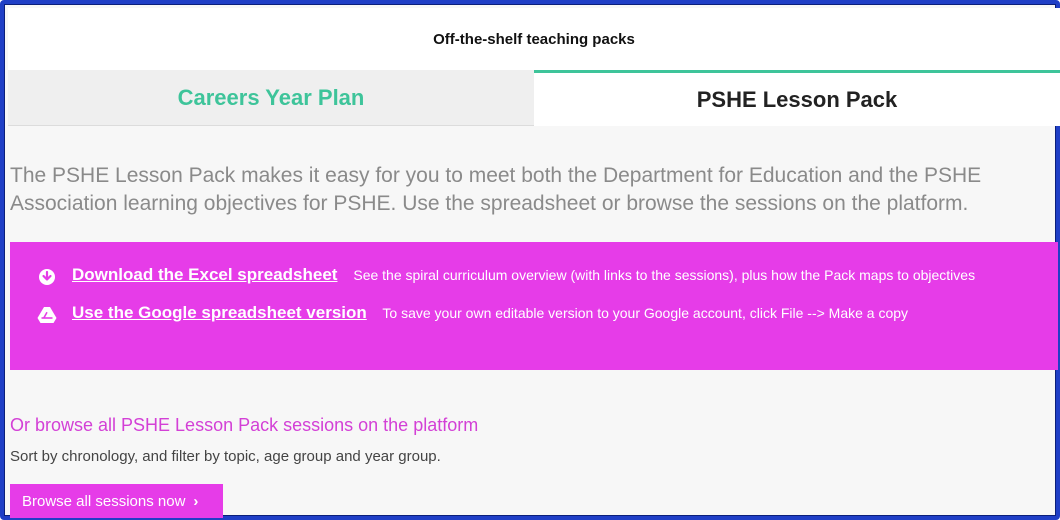 The image size is (1060, 520). What do you see at coordinates (196, 501) in the screenshot?
I see `chevron-right-icon: ›` at bounding box center [196, 501].